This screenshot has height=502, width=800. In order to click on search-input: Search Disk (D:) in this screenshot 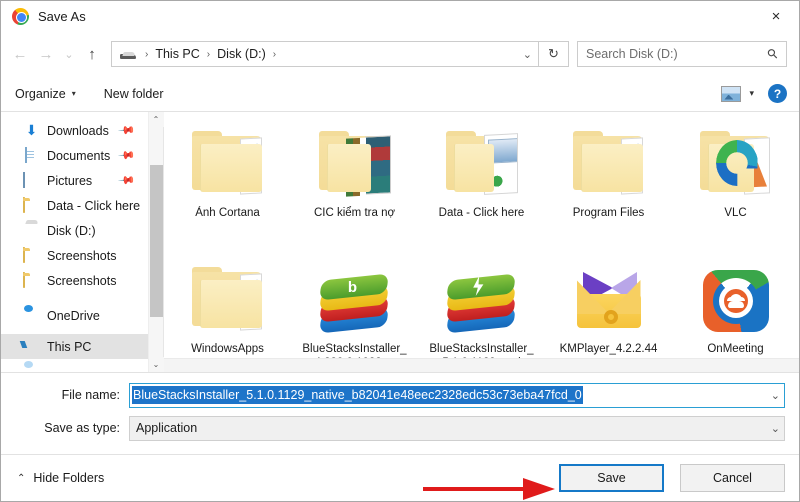, I will do `click(677, 54)`.